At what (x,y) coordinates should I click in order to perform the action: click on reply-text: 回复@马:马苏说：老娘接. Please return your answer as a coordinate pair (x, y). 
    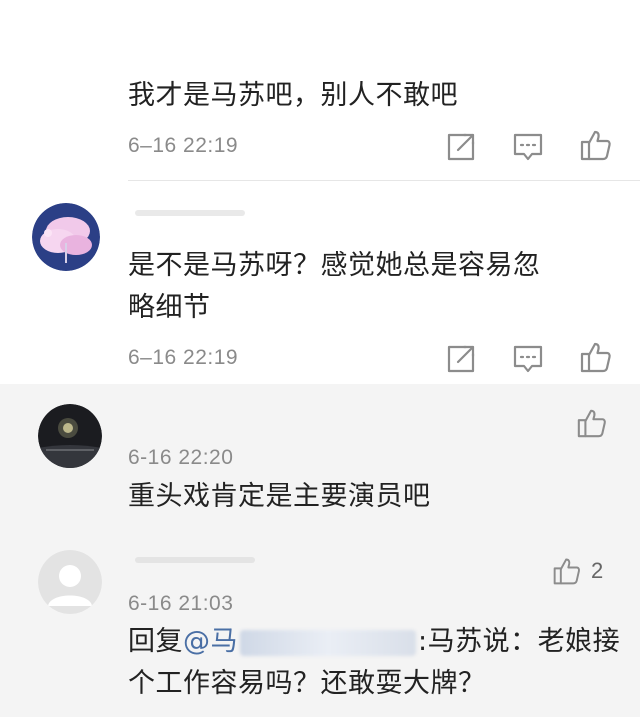
    Looking at the image, I should click on (374, 642).